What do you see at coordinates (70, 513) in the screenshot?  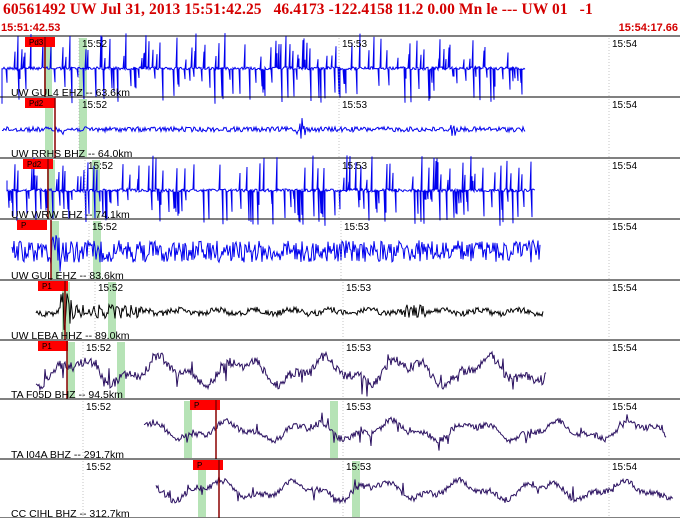 I see `channel-label: CC CIHL BHZ -- 312.7km` at bounding box center [70, 513].